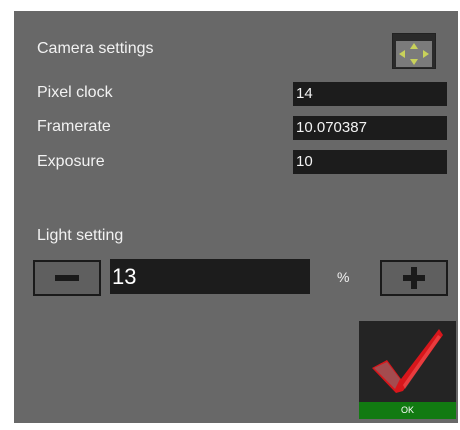 The width and height of the screenshot is (460, 430). Describe the element at coordinates (71, 161) in the screenshot. I see `exposure-label: Exposure` at that location.